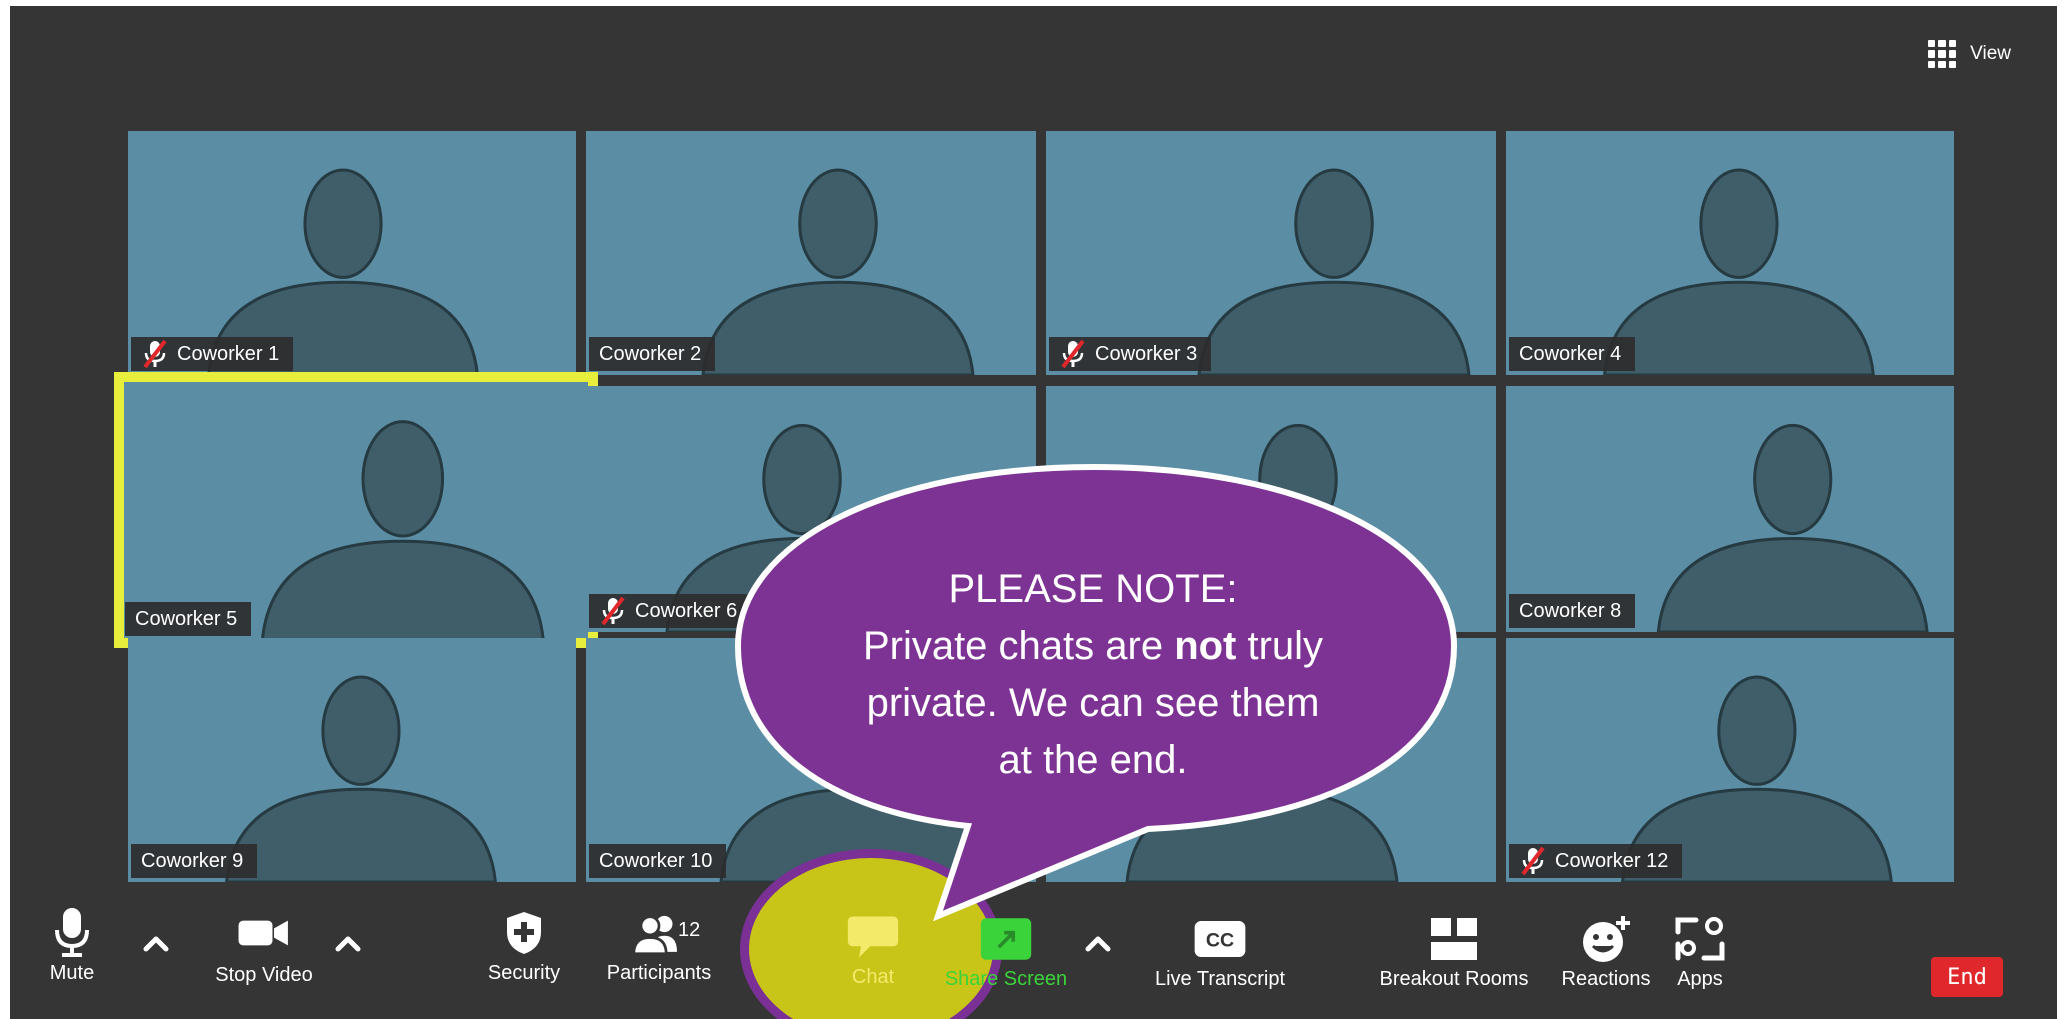 The width and height of the screenshot is (2067, 1019). What do you see at coordinates (811, 509) in the screenshot?
I see `video-tile-coworker-6: Coworker 6` at bounding box center [811, 509].